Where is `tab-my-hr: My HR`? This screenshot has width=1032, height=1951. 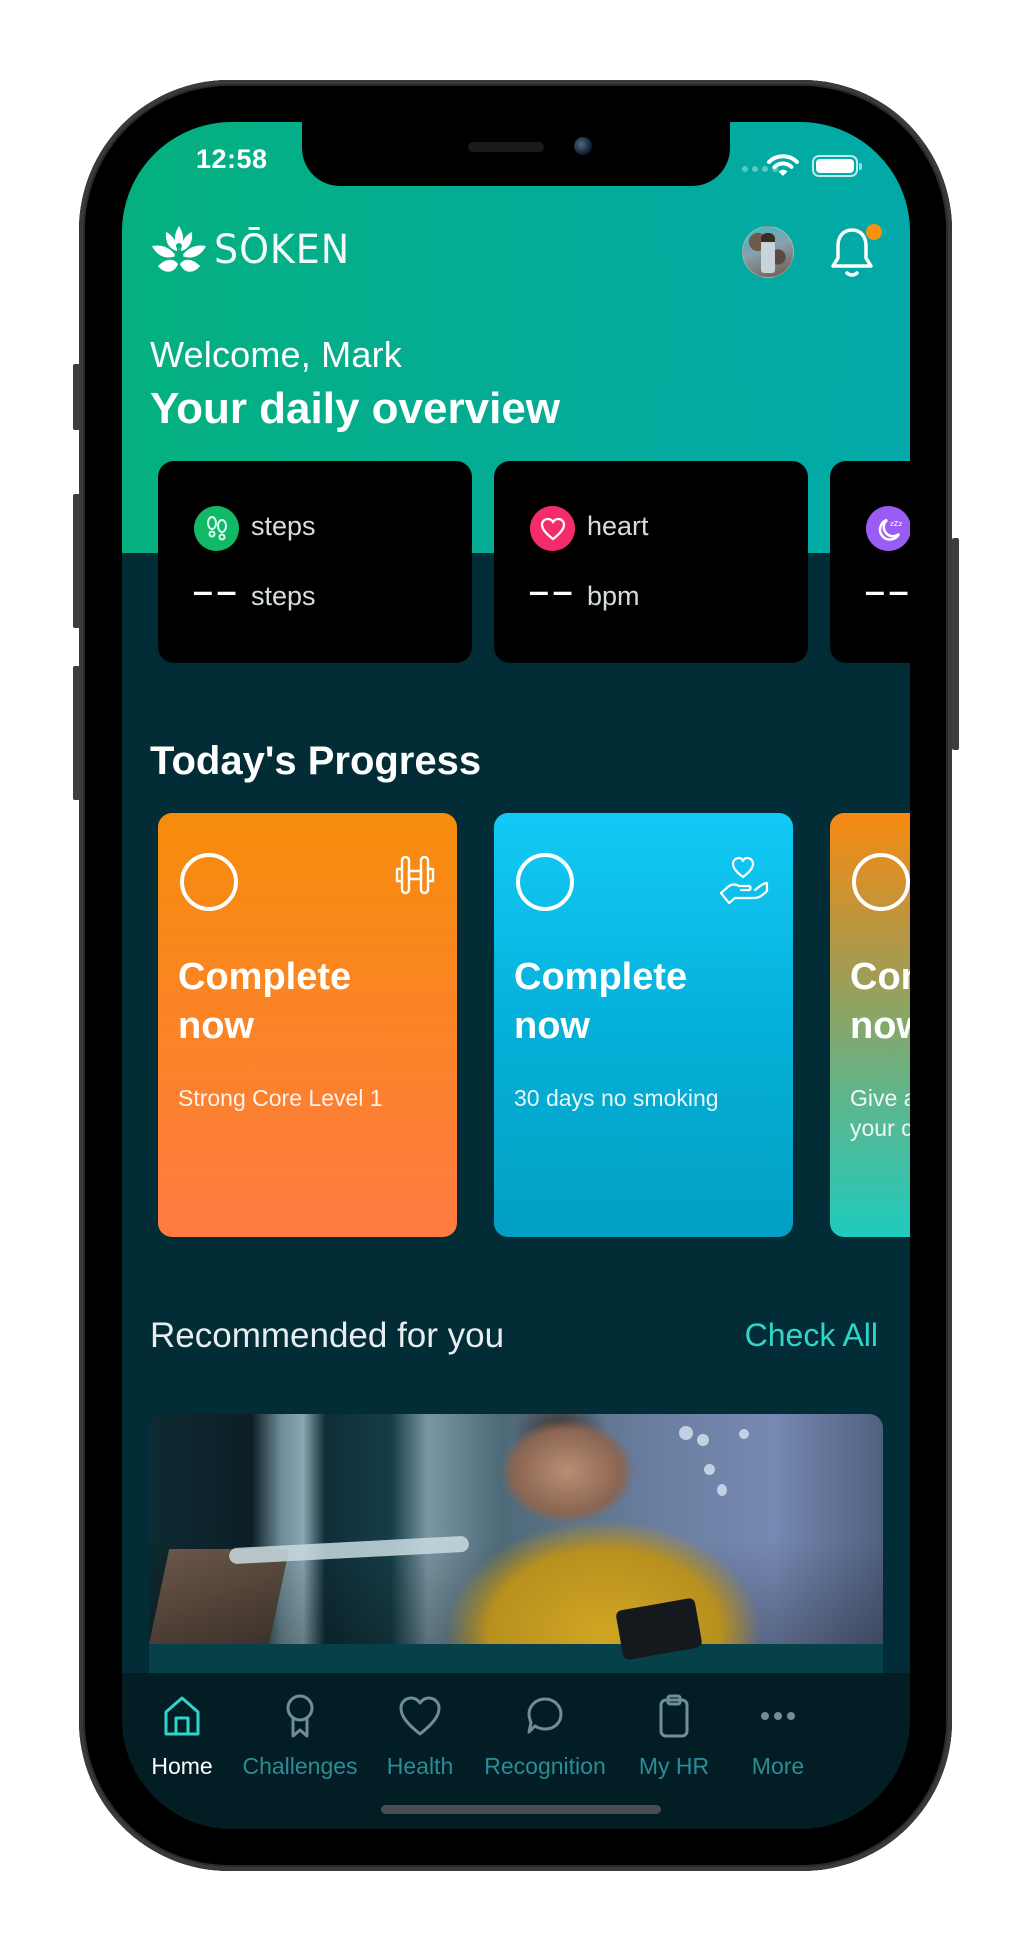
tab-my-hr: My HR is located at coordinates (674, 1735).